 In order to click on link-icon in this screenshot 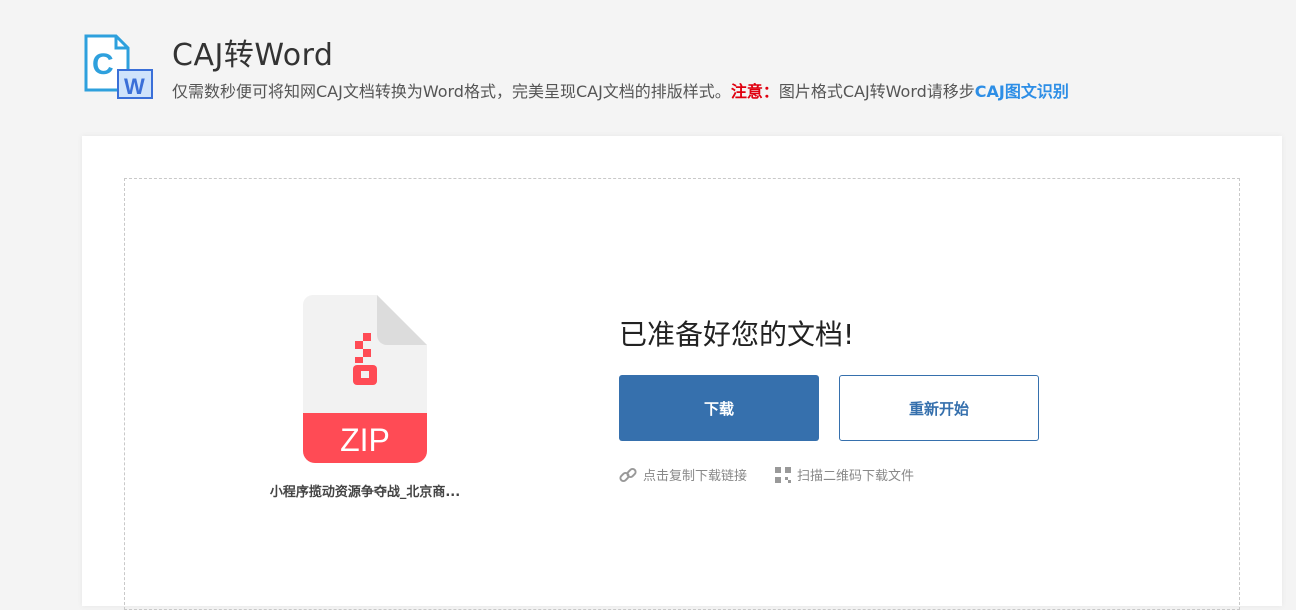, I will do `click(628, 474)`.